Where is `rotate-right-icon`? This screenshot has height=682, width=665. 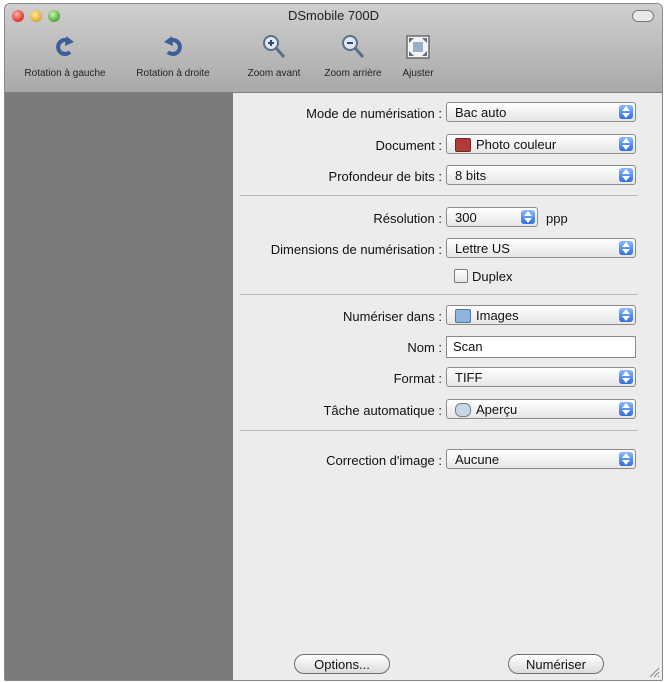
rotate-right-icon is located at coordinates (173, 47).